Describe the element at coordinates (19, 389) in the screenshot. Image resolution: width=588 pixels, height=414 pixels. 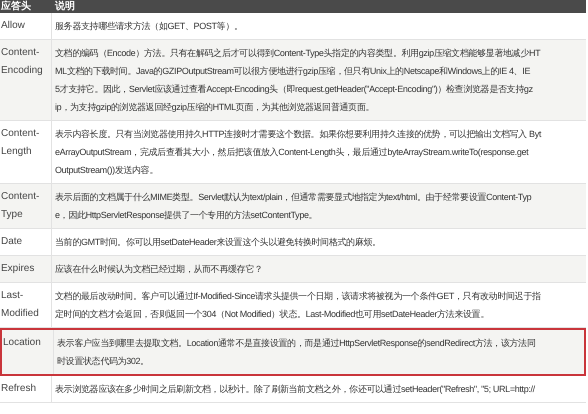
I see `header-name: Refresh` at that location.